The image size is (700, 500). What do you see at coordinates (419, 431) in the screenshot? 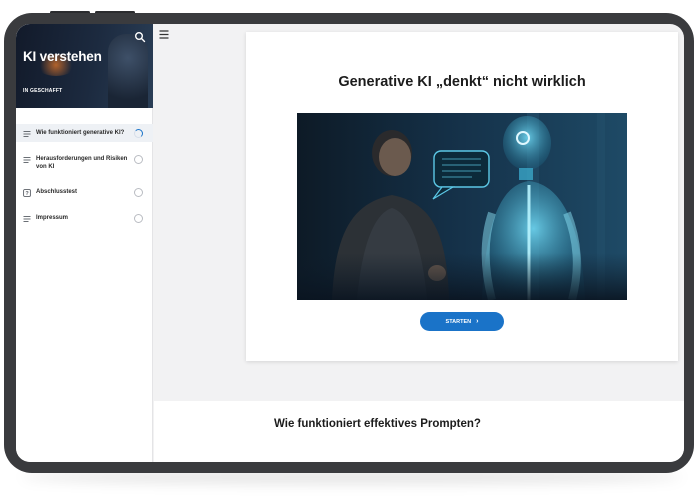
I see `next-section: Wie funktioniert effektives Prompten?` at bounding box center [419, 431].